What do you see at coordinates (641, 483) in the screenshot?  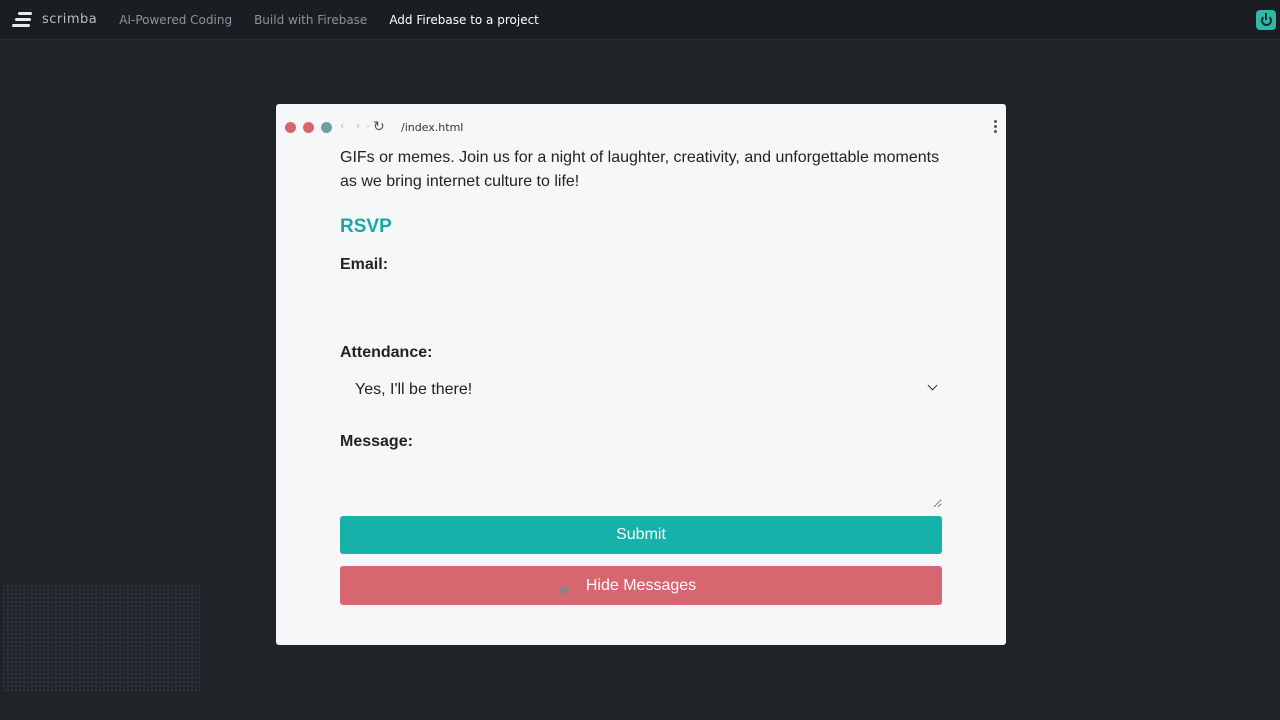 I see `message-field` at bounding box center [641, 483].